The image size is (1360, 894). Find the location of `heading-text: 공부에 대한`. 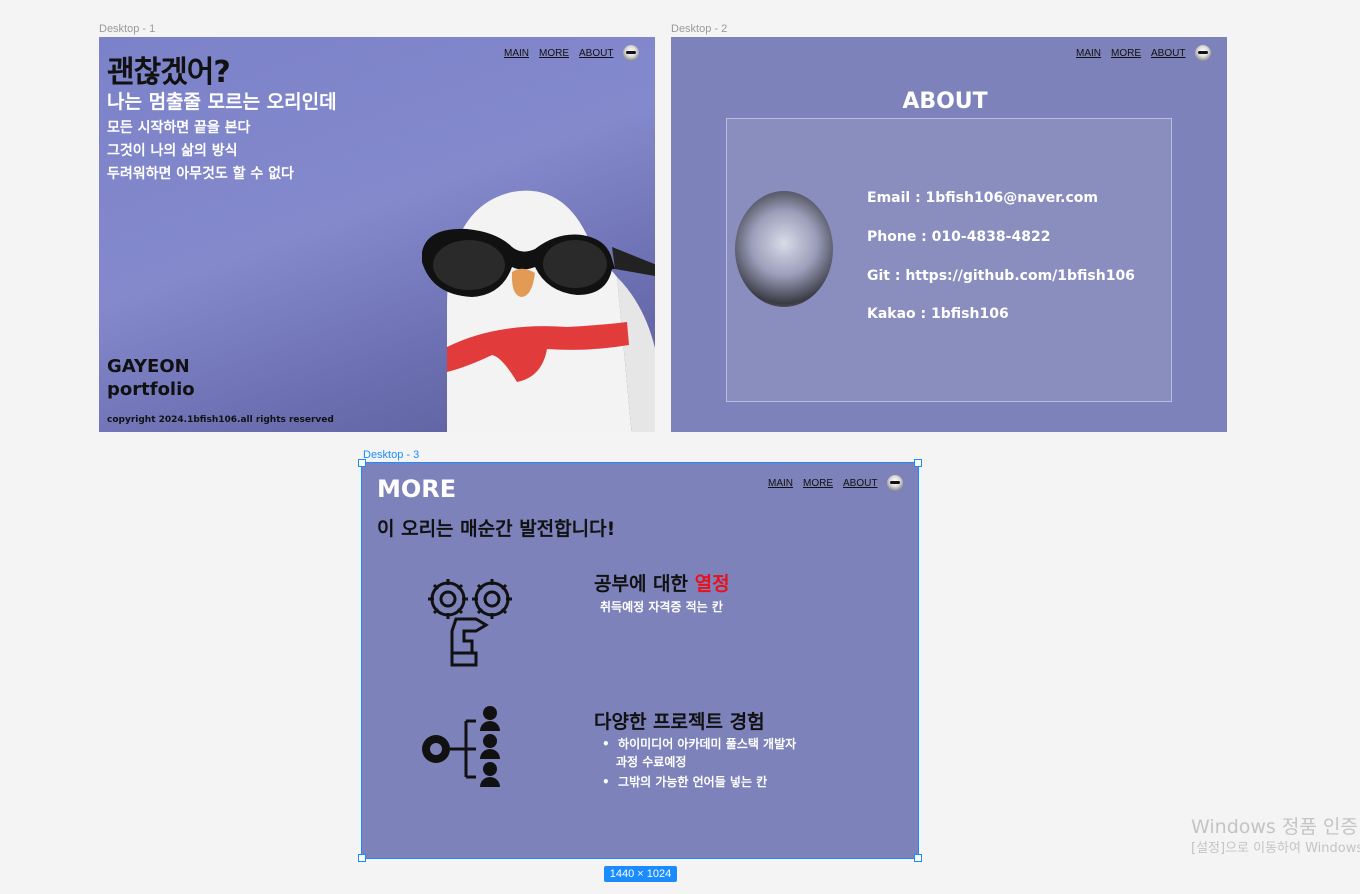

heading-text: 공부에 대한 is located at coordinates (644, 584).